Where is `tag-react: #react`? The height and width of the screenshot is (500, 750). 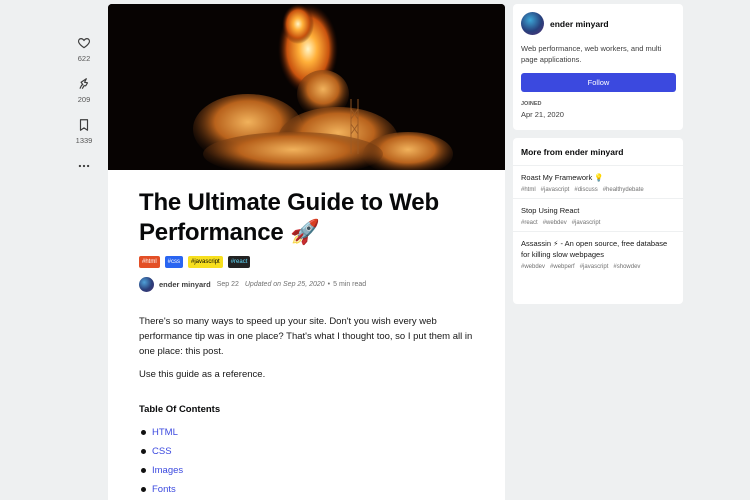
tag-react: #react is located at coordinates (239, 262).